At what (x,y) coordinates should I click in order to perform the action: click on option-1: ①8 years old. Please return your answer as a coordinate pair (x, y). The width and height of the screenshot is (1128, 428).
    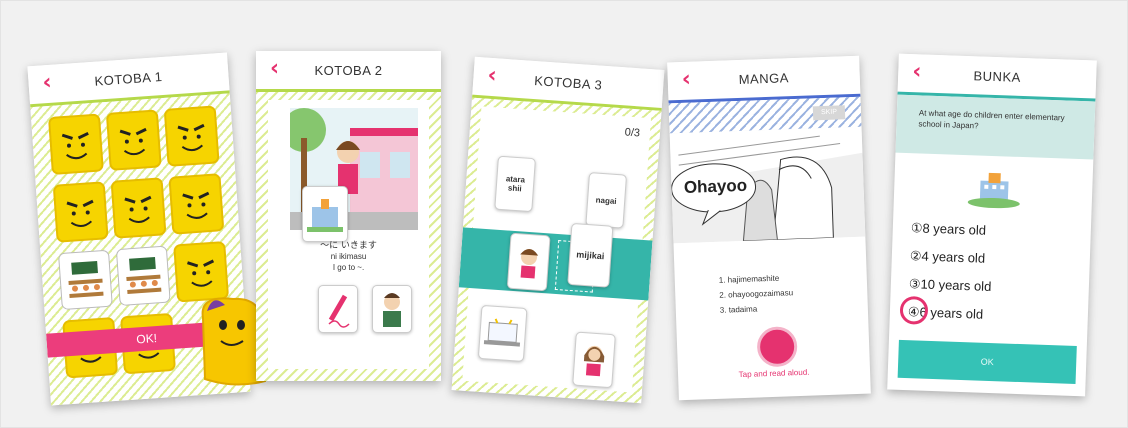
    Looking at the image, I should click on (949, 229).